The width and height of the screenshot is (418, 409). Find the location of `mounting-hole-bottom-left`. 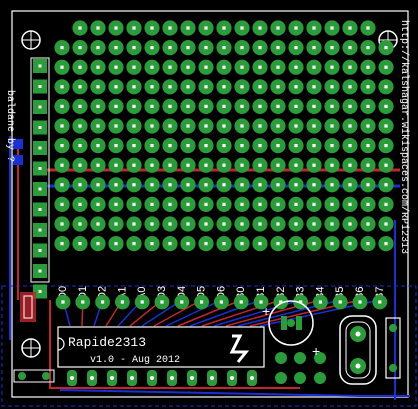

mounting-hole-bottom-left is located at coordinates (31, 348).